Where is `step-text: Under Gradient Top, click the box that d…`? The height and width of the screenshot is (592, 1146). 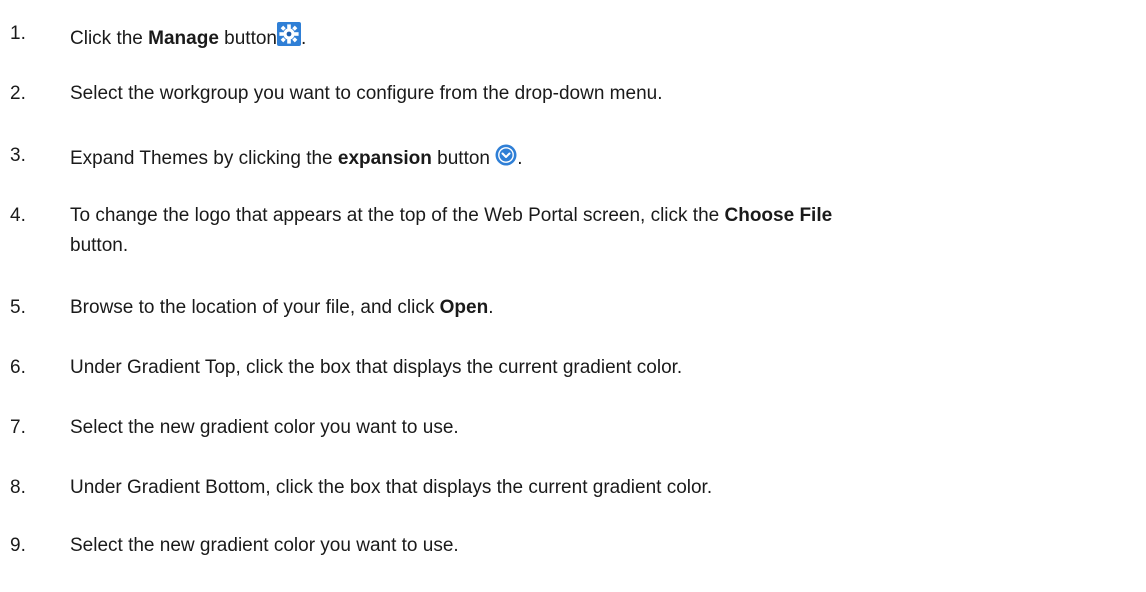
step-text: Under Gradient Top, click the box that d… is located at coordinates (376, 367).